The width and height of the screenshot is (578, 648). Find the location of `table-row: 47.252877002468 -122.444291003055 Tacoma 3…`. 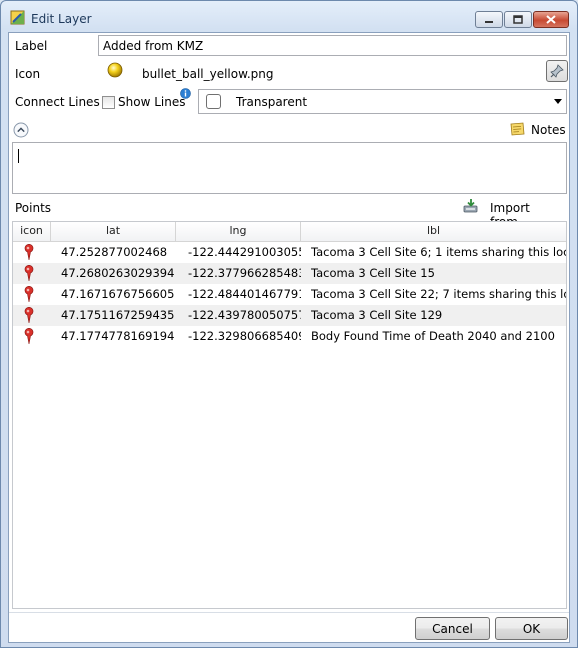

table-row: 47.252877002468 -122.444291003055 Tacoma 3… is located at coordinates (289, 252).